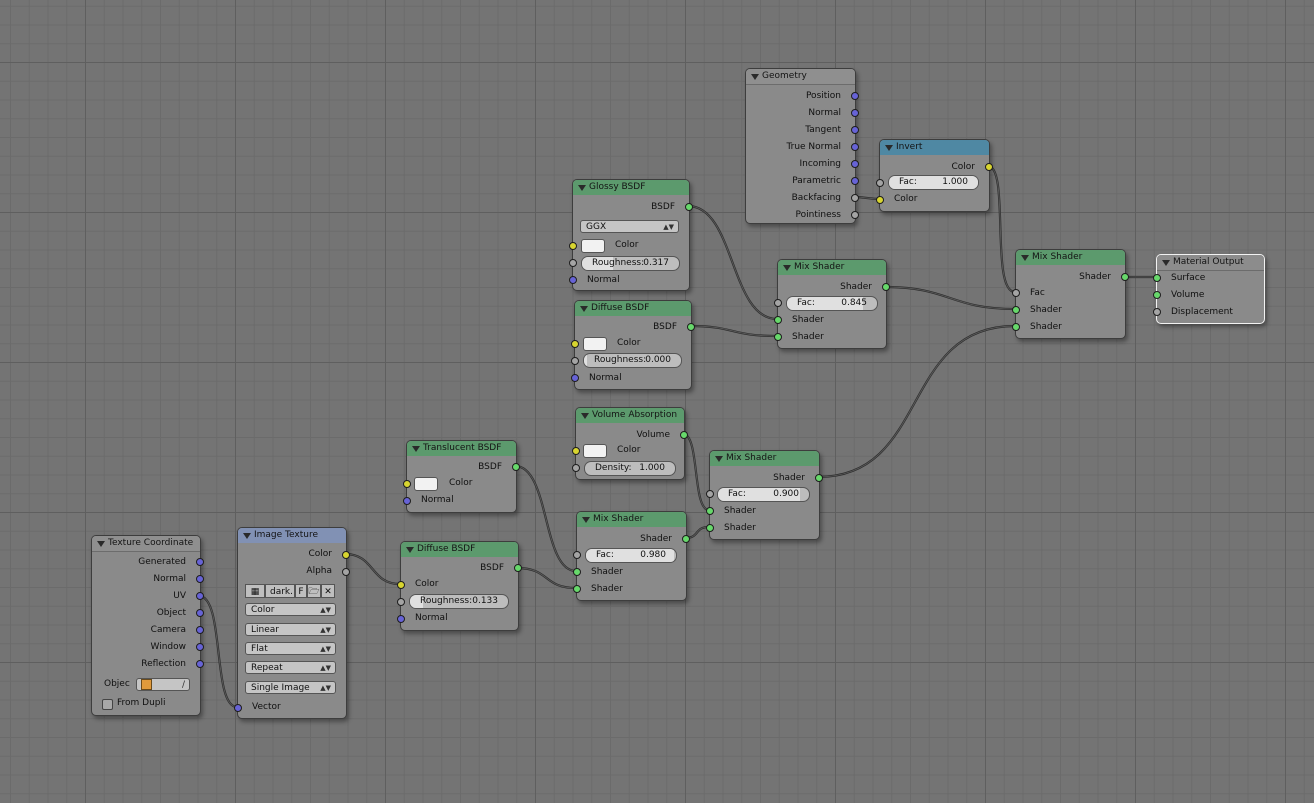 The height and width of the screenshot is (803, 1314). I want to click on source-dropdown: Single Image ▲▼, so click(290, 687).